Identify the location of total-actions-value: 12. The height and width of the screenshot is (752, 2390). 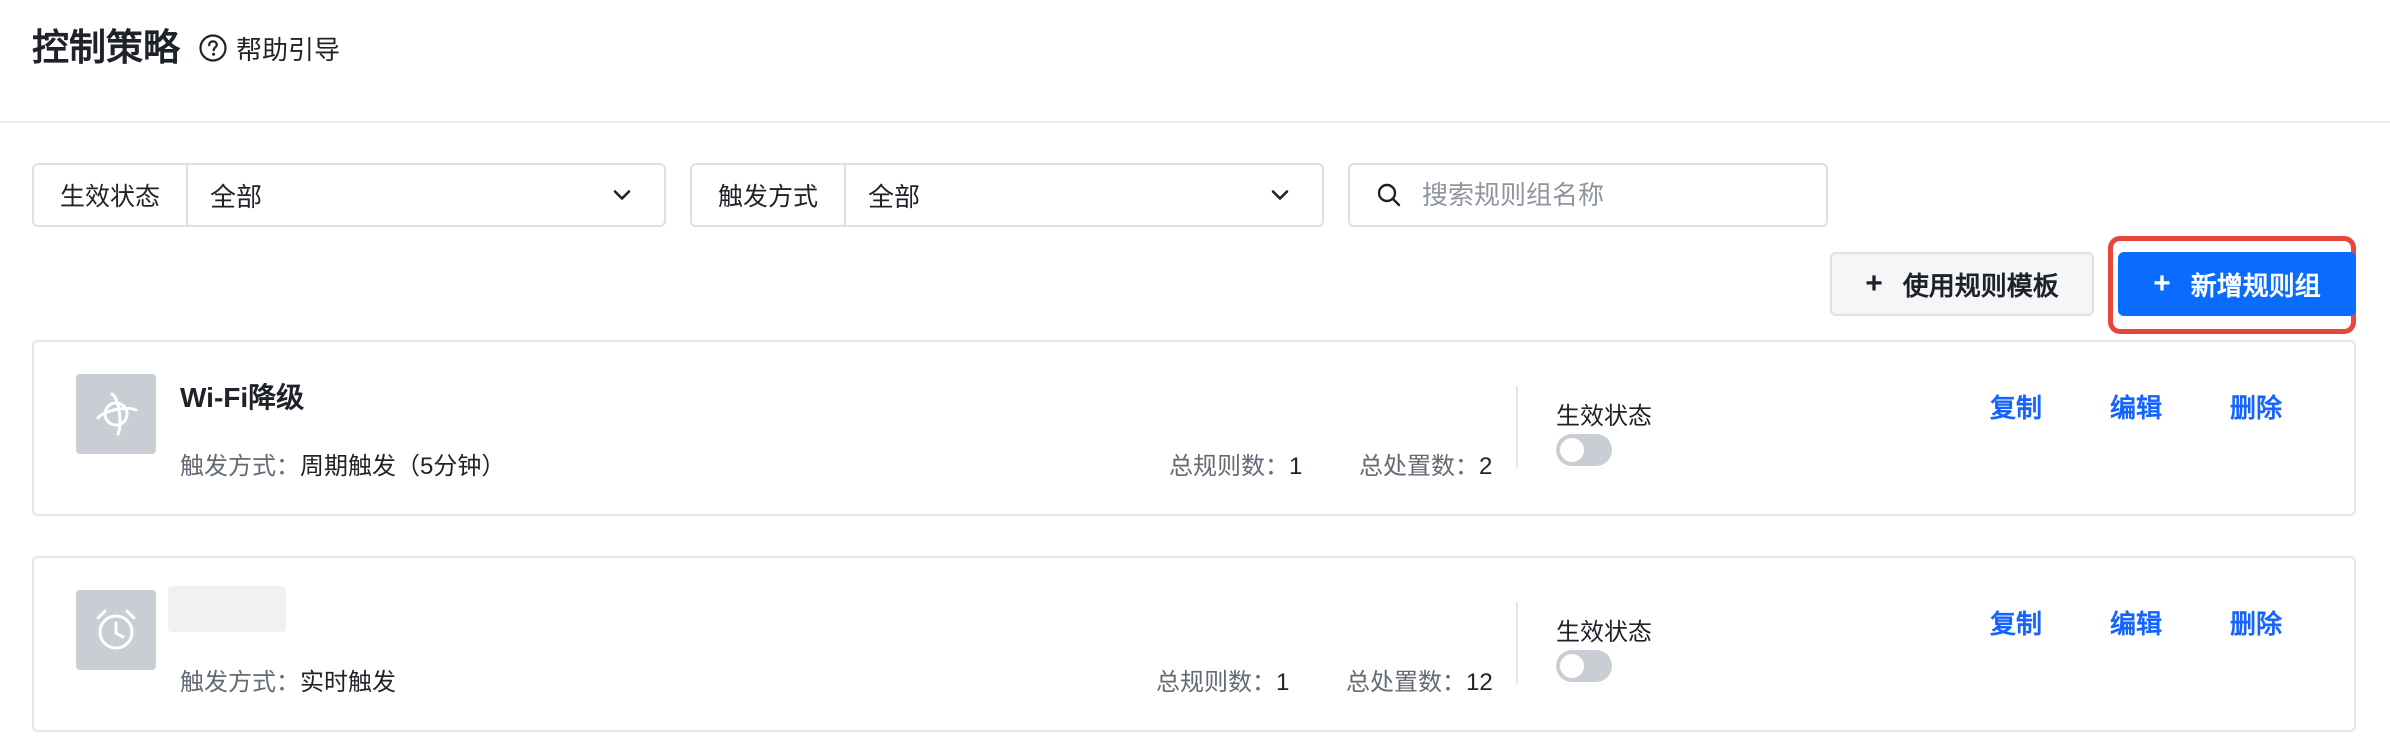
(1479, 682).